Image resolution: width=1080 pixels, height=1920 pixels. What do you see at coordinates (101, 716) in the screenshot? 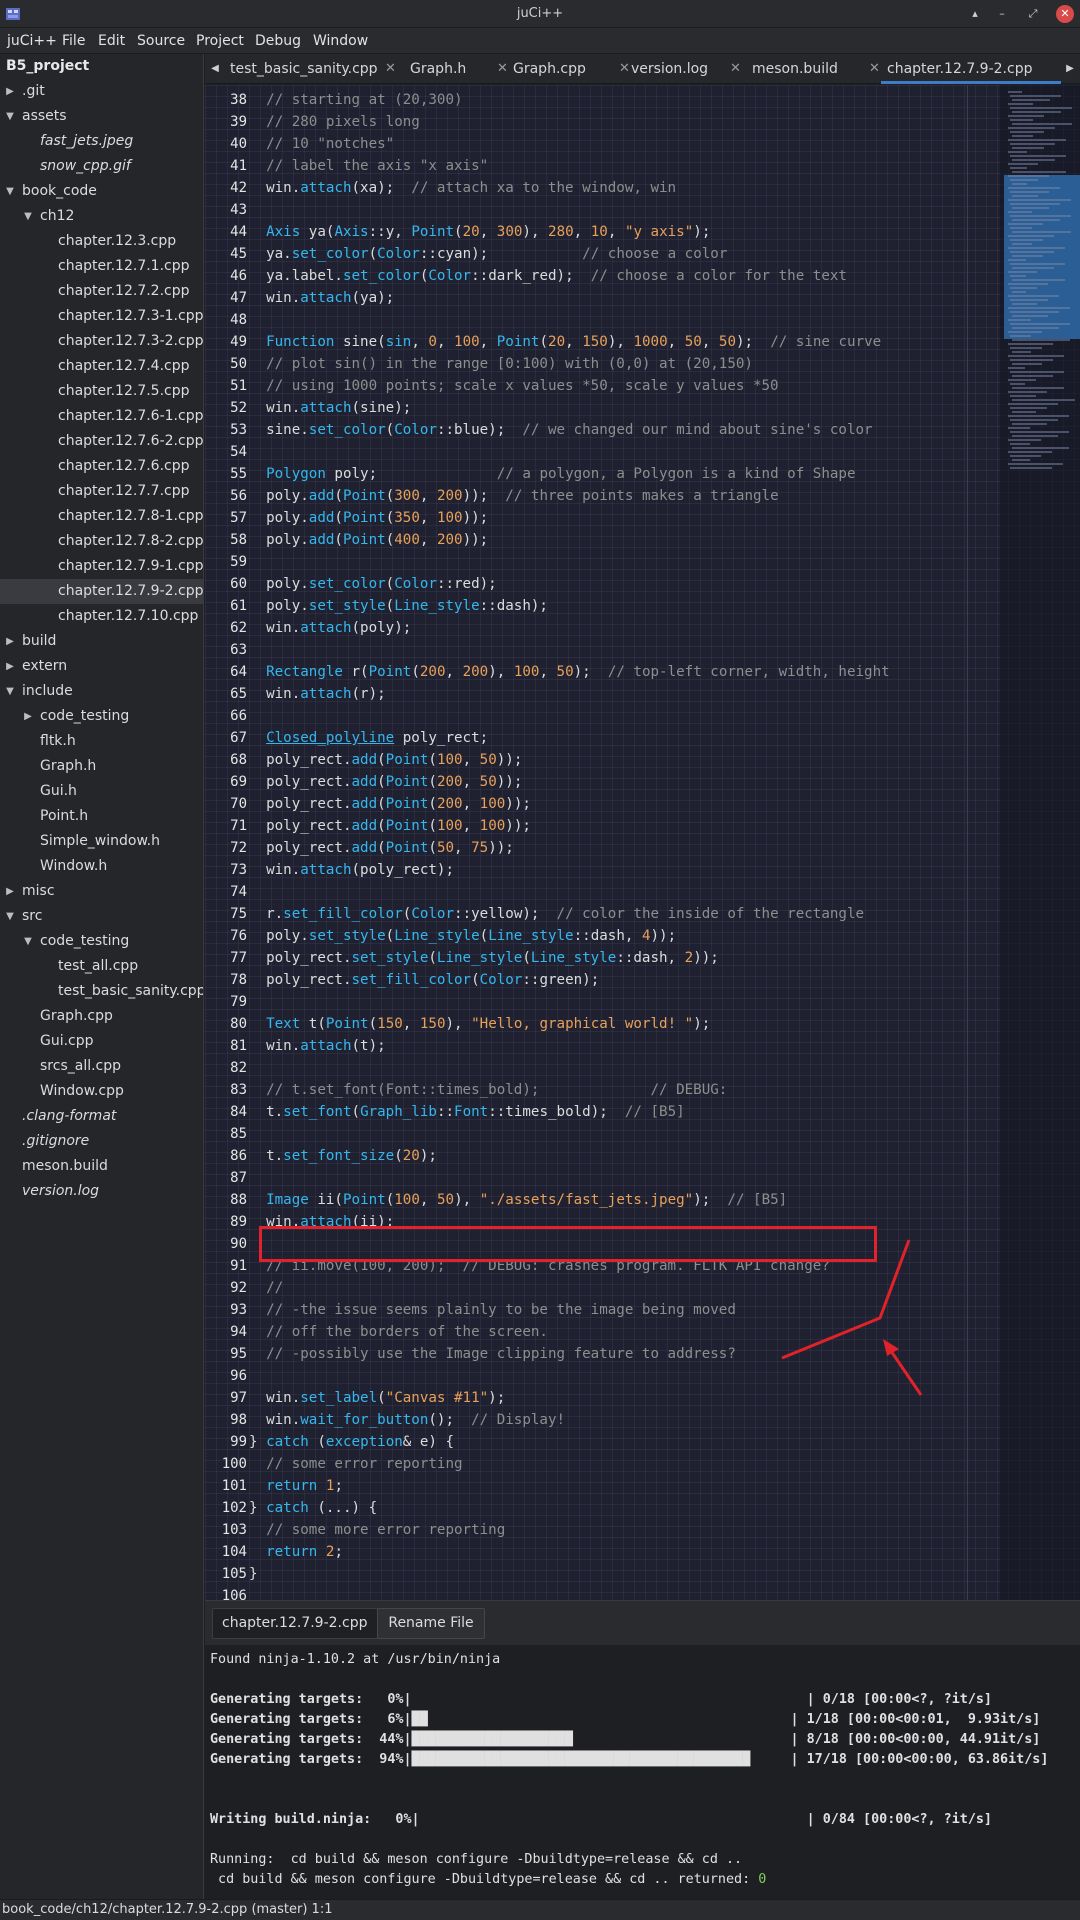
I see `tree-item: ▶ code_testing` at bounding box center [101, 716].